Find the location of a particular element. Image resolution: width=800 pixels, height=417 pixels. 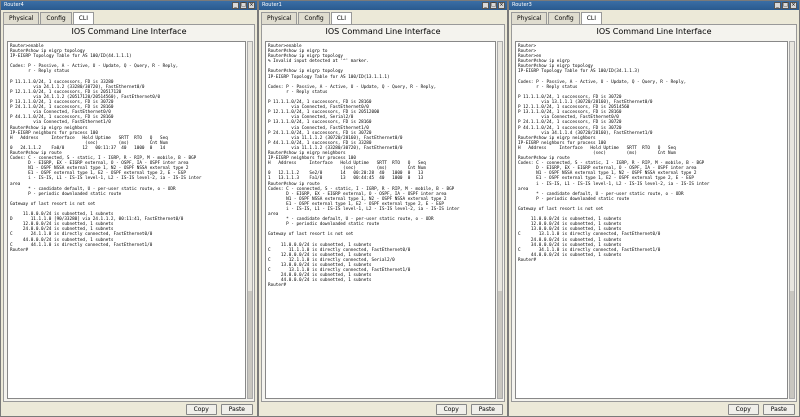

window-title: Router1 is located at coordinates (272, 5).